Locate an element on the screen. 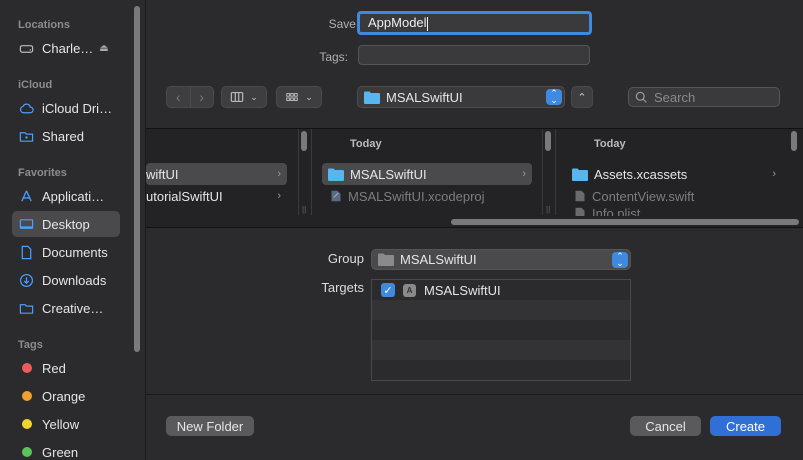  list-item: wiftUI › is located at coordinates (216, 174).